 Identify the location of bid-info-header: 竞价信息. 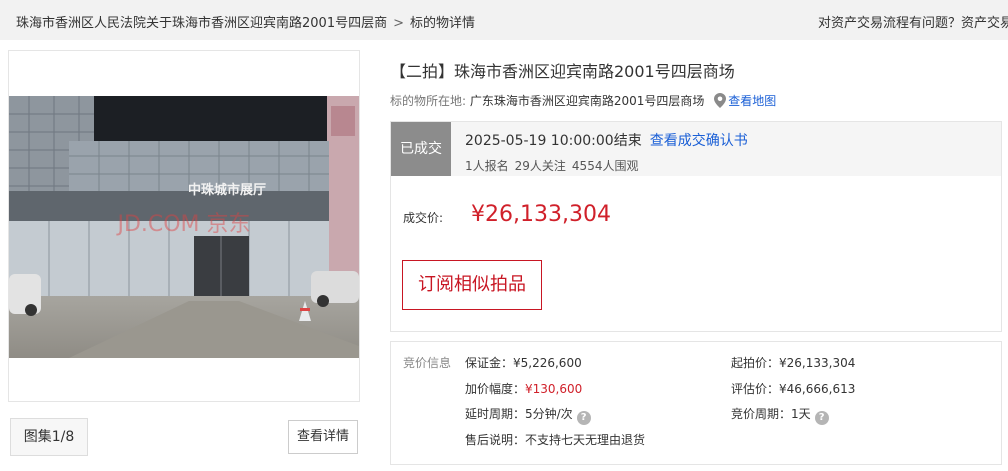
(427, 363).